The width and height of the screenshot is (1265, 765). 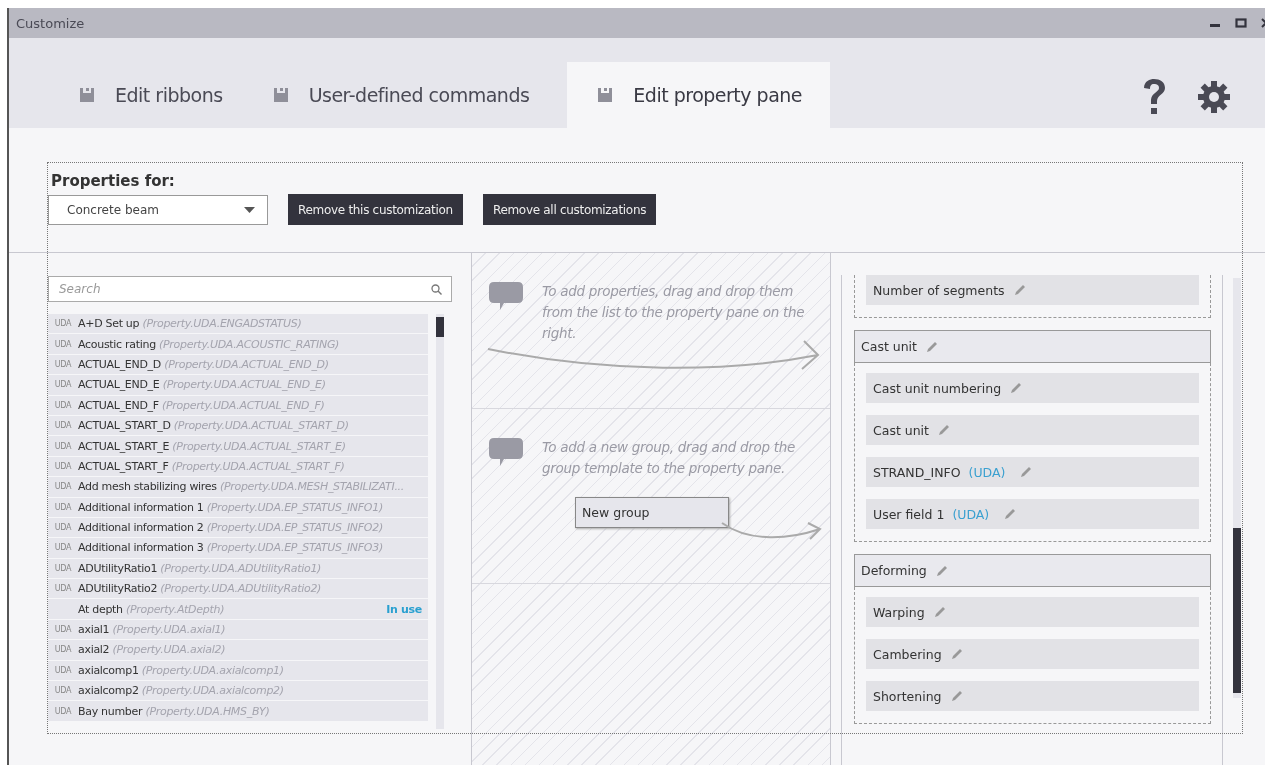 I want to click on tab: Edit ribbons, so click(x=159, y=95).